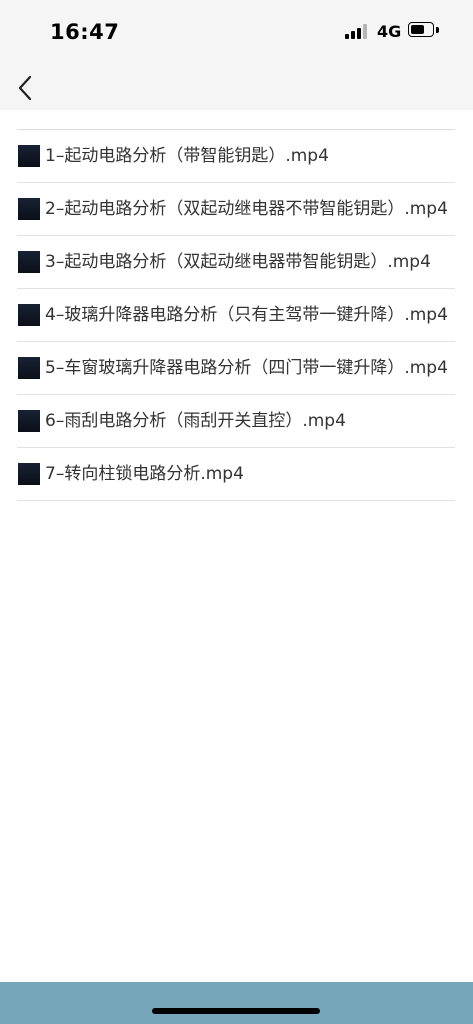 This screenshot has height=1024, width=473. I want to click on file-name: 3–起动电路分析（双起动继电器带智能钥匙）.mp4, so click(238, 262).